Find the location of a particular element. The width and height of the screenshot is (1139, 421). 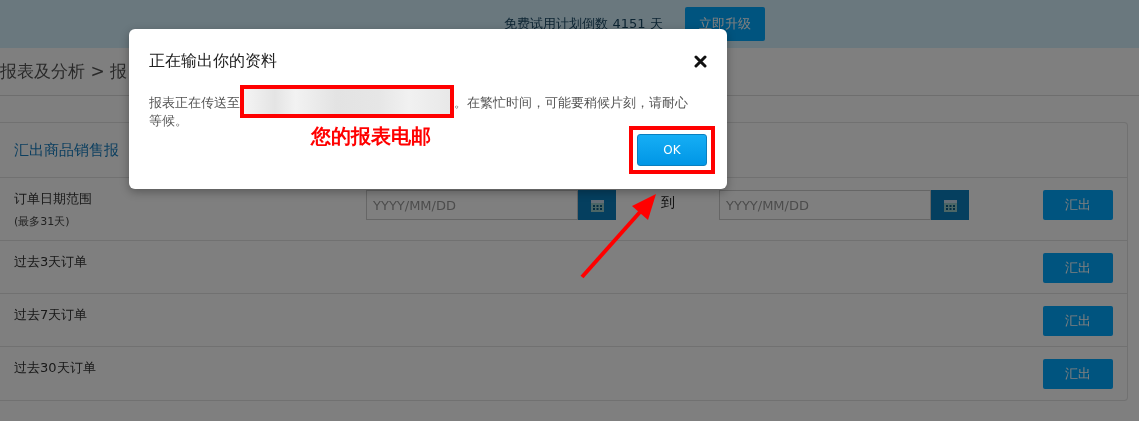

row-note: (最多31天) is located at coordinates (42, 221).